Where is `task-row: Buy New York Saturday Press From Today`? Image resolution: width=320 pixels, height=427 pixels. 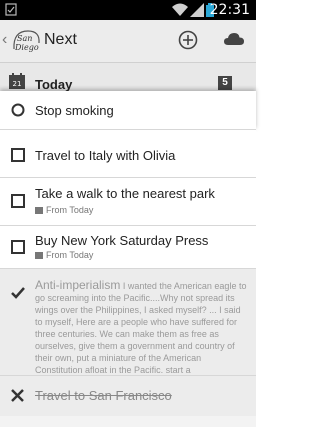 task-row: Buy New York Saturday Press From Today is located at coordinates (128, 247).